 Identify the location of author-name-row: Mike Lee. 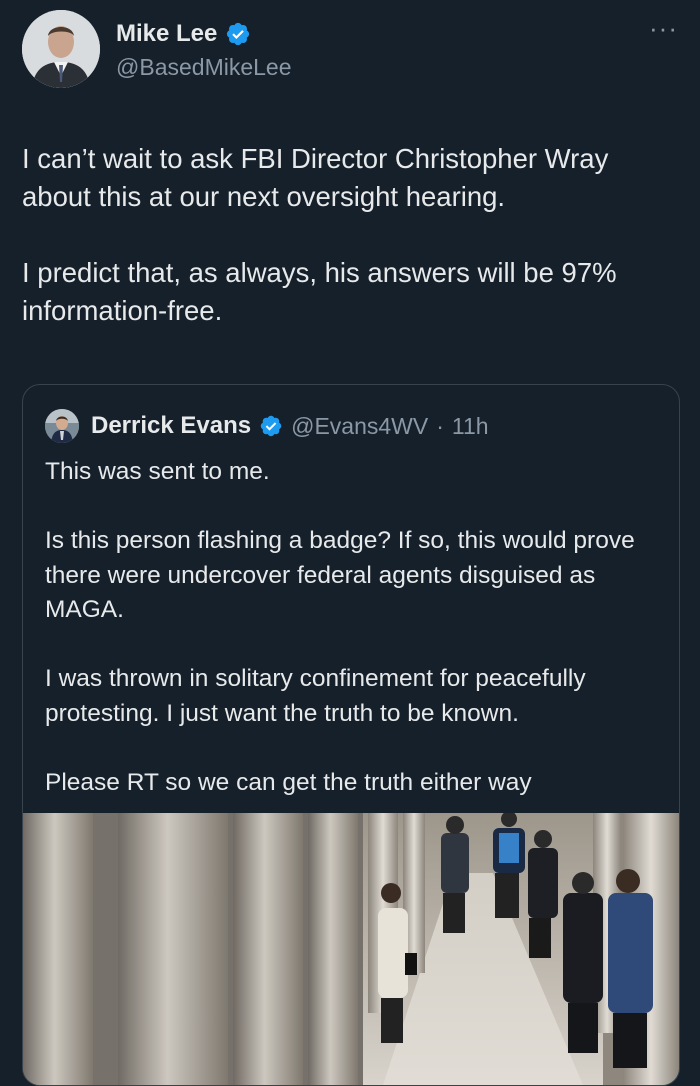
(183, 34).